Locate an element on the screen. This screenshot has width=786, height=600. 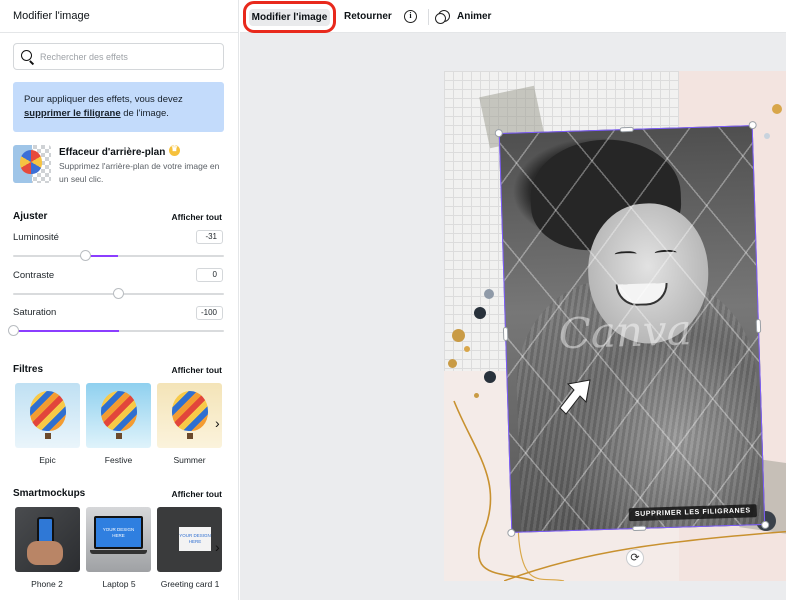
greeting-card: YOUR DESIGN HERE is located at coordinates (195, 539).